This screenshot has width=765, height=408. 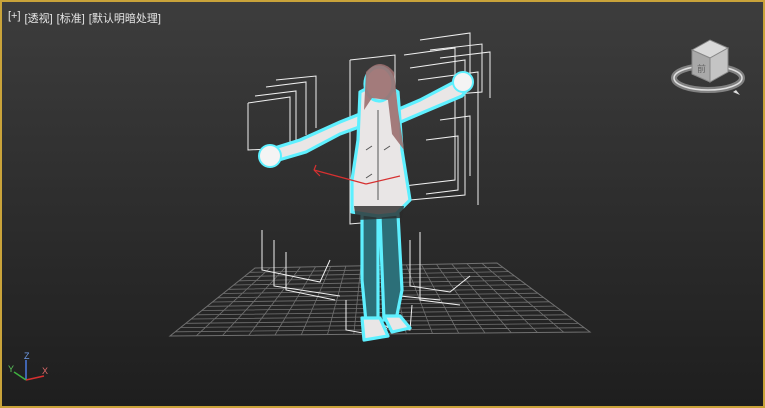 I want to click on axis-x-label: X, so click(x=45, y=371).